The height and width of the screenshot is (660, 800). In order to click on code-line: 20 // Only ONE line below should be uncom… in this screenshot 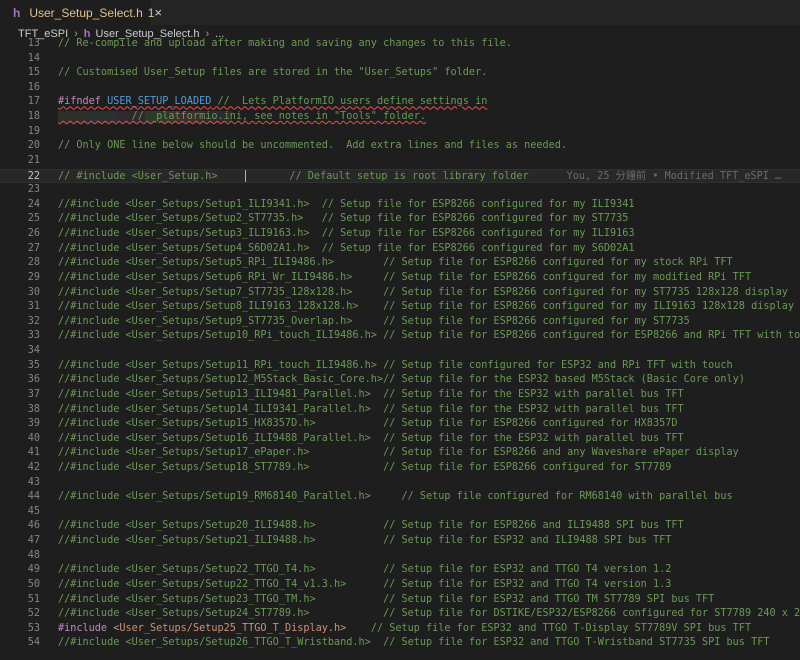, I will do `click(400, 146)`.